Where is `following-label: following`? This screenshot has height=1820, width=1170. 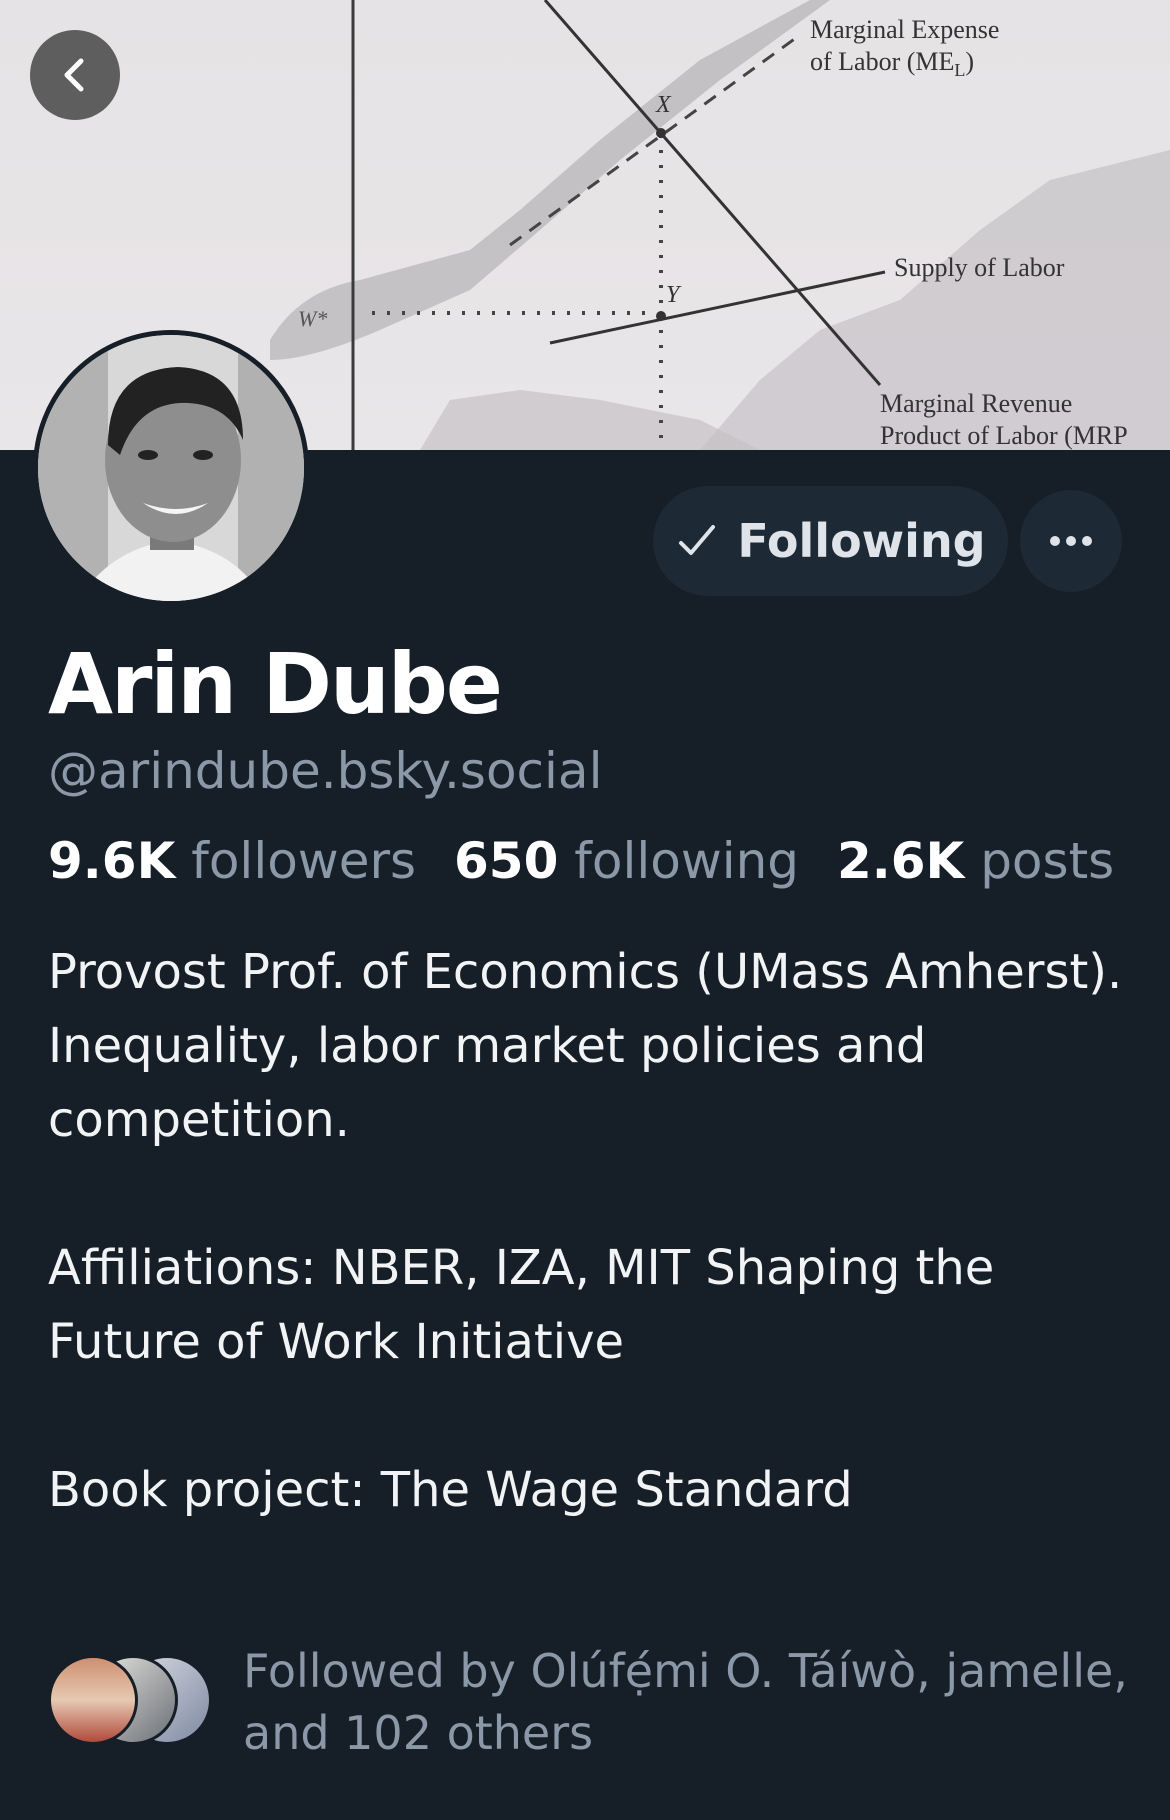
following-label: following is located at coordinates (687, 861).